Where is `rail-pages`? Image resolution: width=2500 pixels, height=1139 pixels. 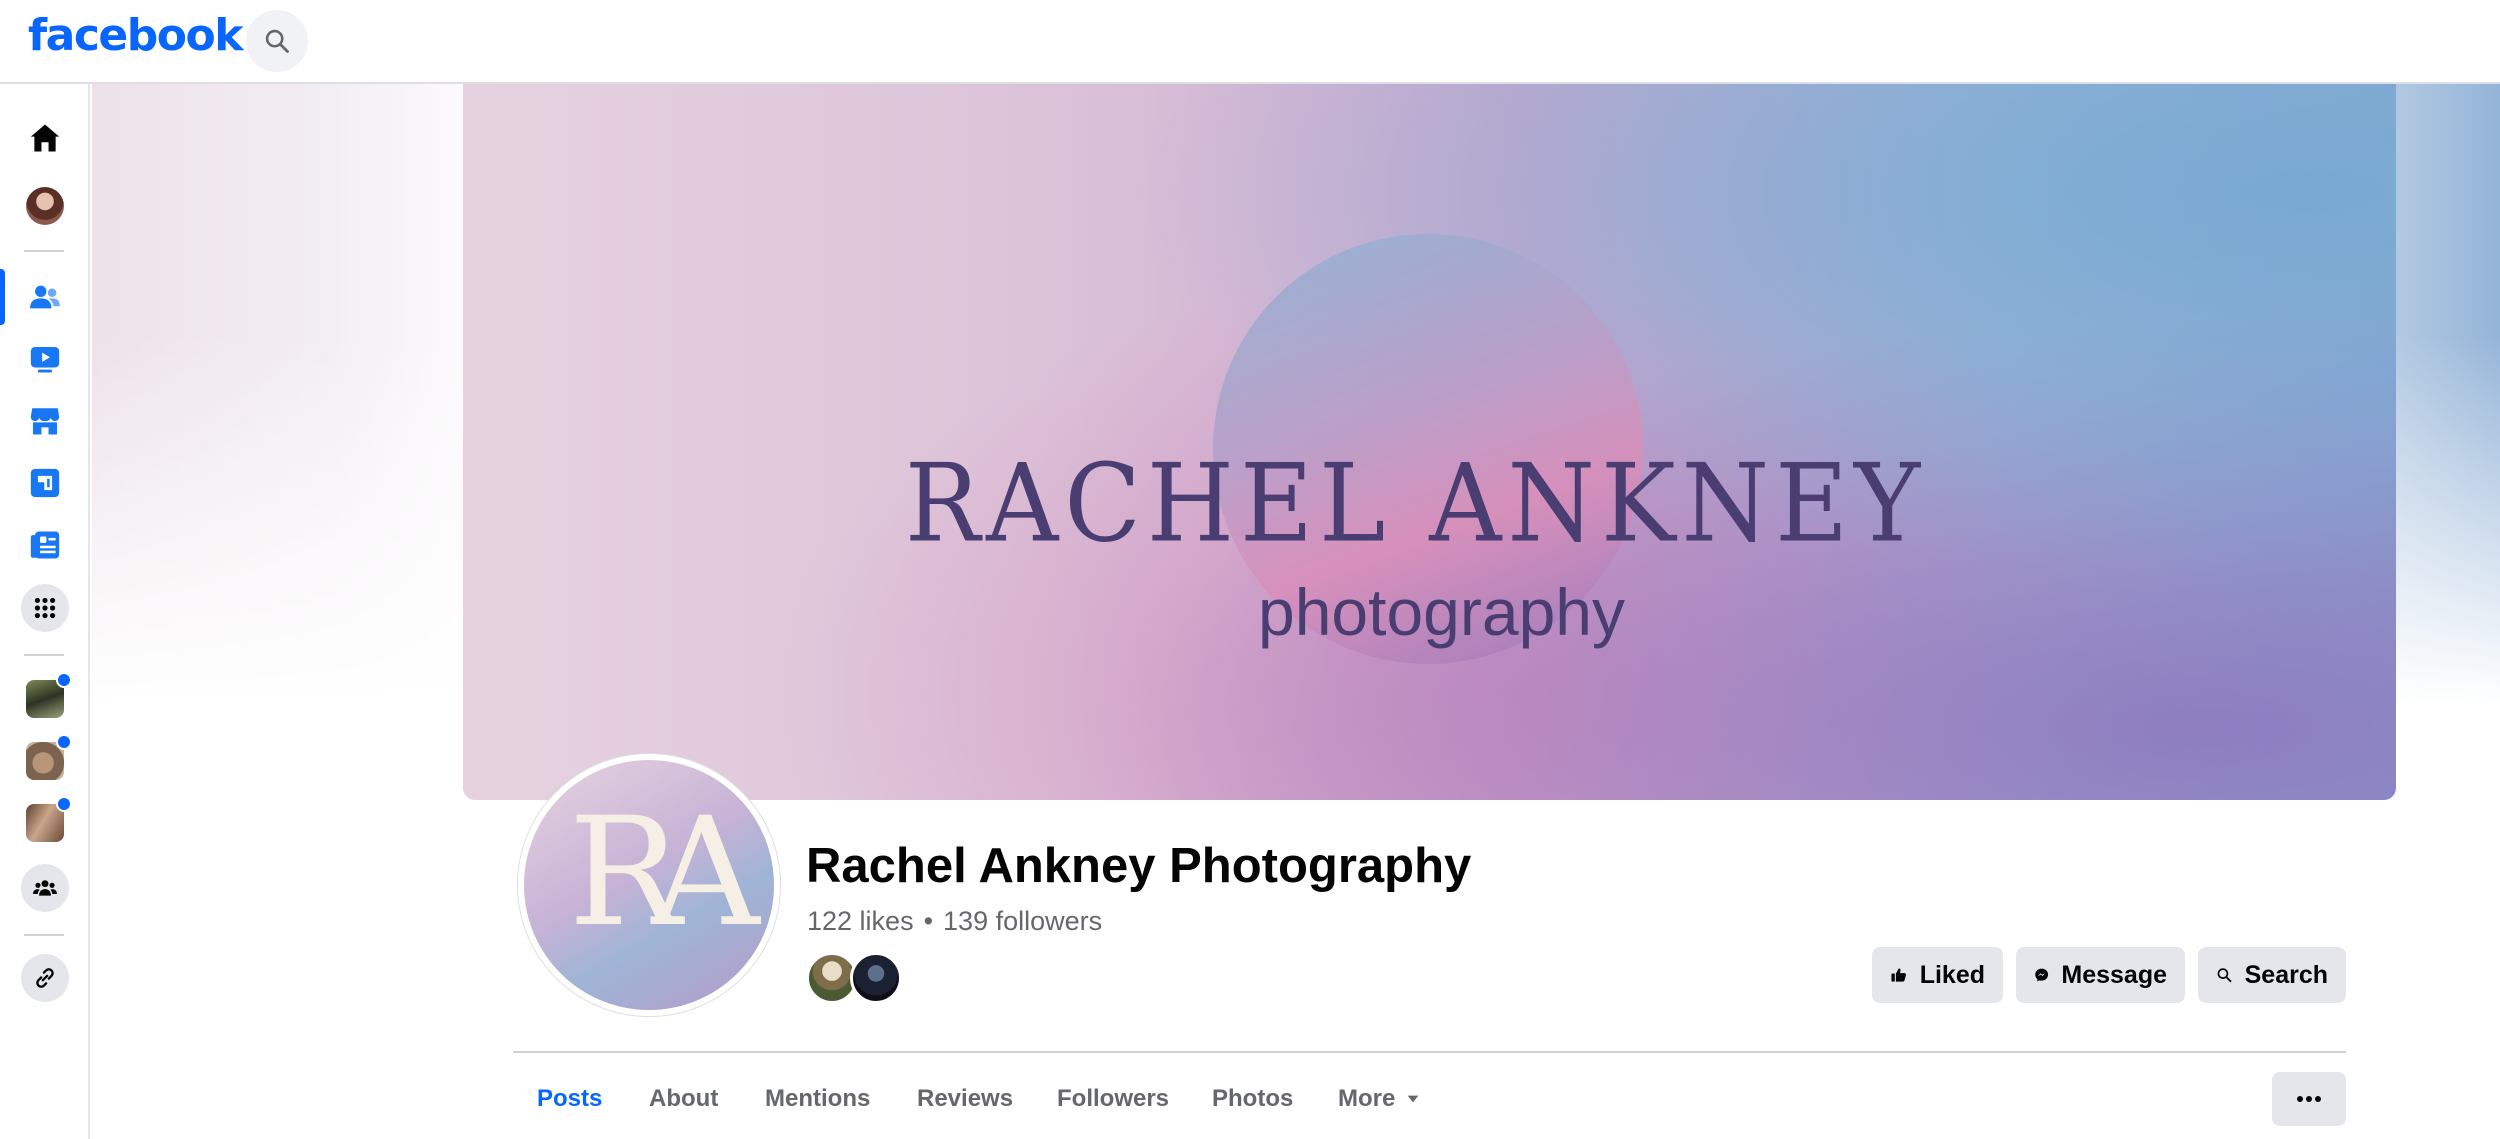
rail-pages is located at coordinates (45, 545).